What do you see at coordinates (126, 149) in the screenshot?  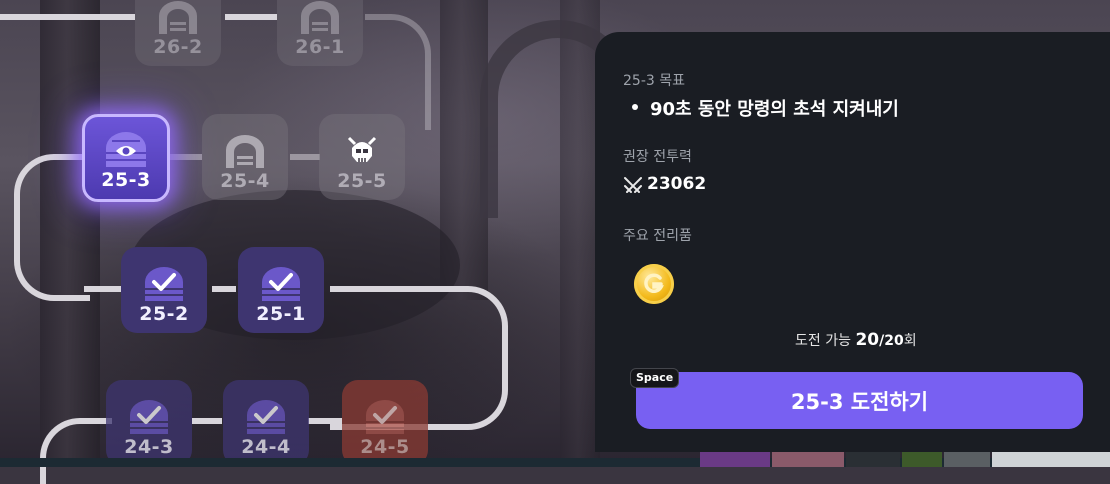 I see `gate-eye-icon` at bounding box center [126, 149].